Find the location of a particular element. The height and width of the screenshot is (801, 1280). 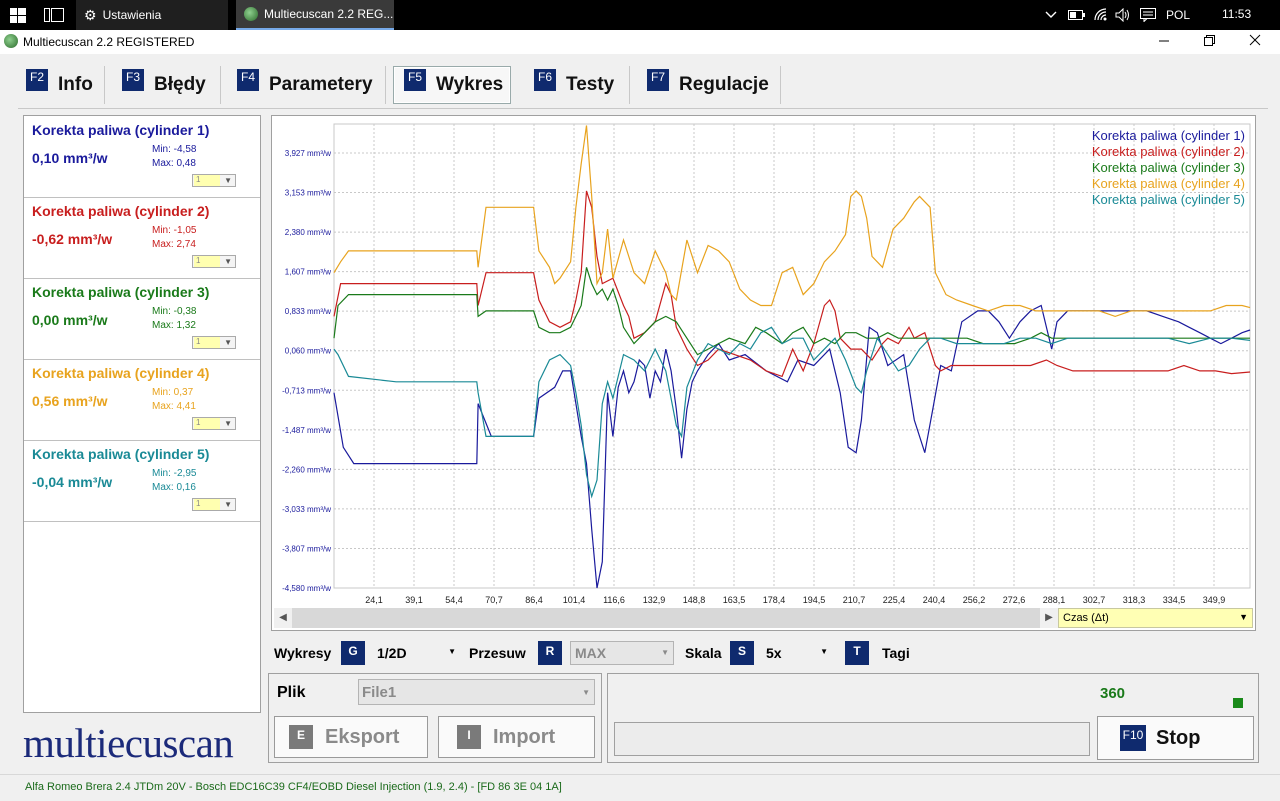

tab-testy: F6 Testy is located at coordinates (578, 85).